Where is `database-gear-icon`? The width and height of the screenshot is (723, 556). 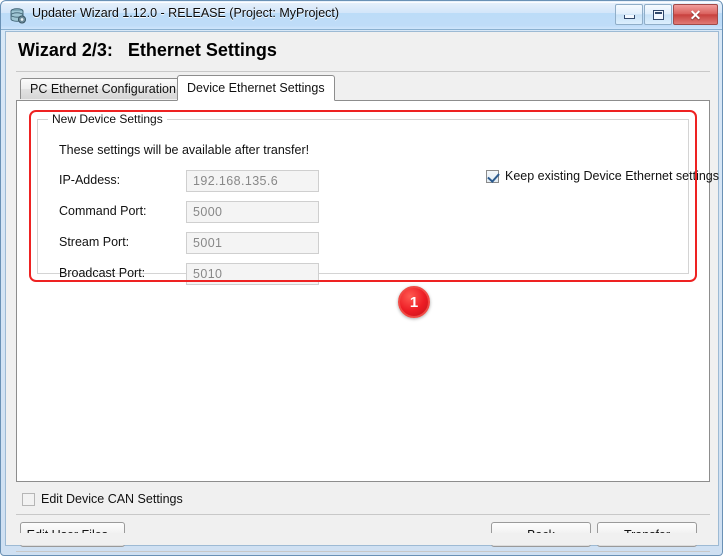 database-gear-icon is located at coordinates (18, 16).